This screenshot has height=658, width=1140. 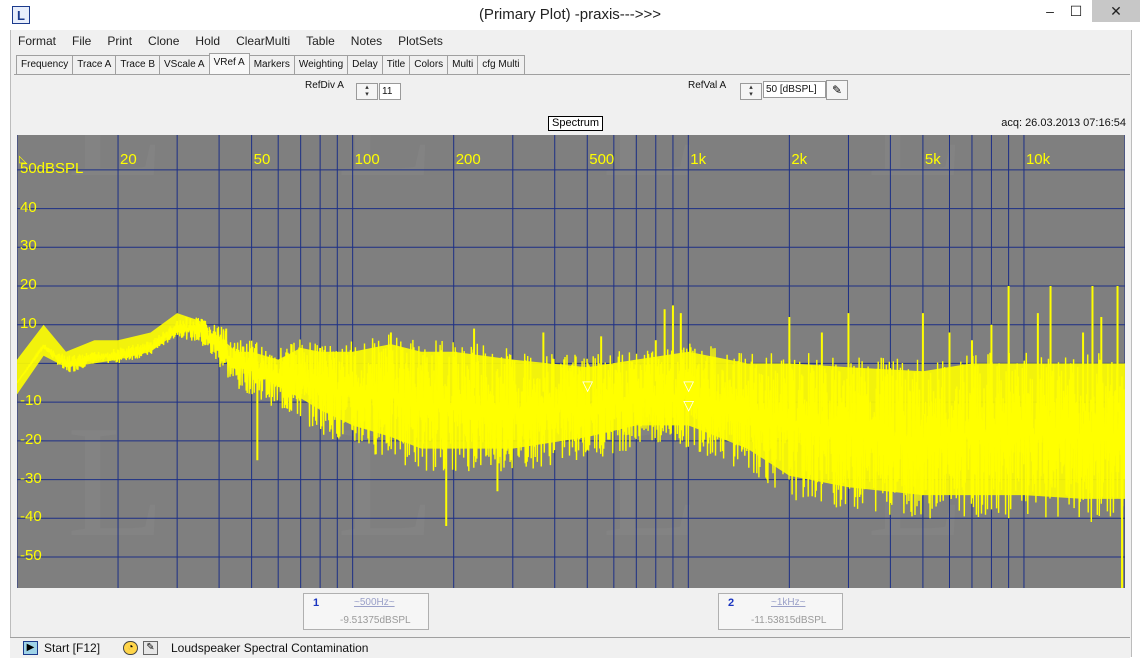 I want to click on tab-colors: Colors, so click(x=429, y=64).